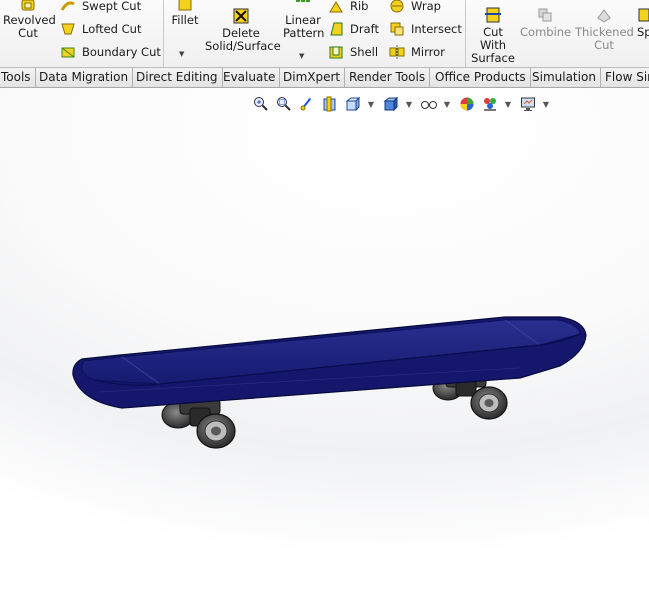  Describe the element at coordinates (428, 52) in the screenshot. I see `mirror-label: Mirror` at that location.